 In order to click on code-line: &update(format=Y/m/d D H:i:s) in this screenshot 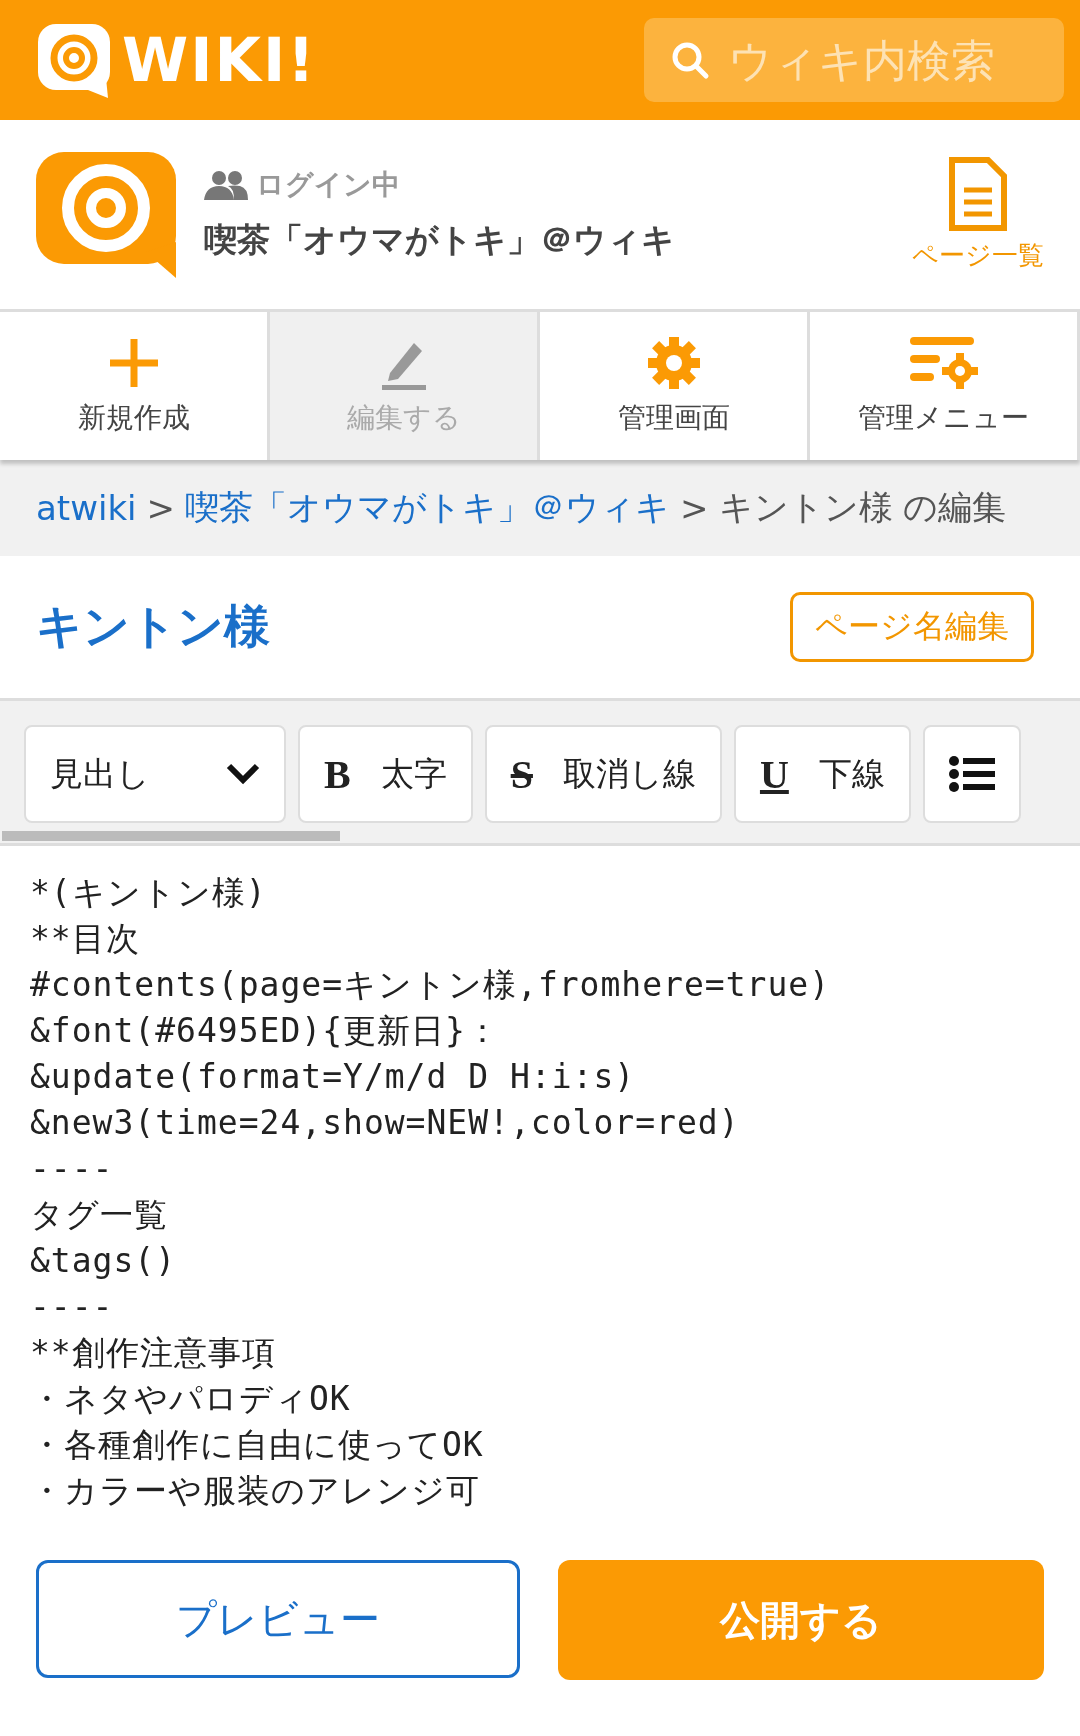, I will do `click(333, 1077)`.